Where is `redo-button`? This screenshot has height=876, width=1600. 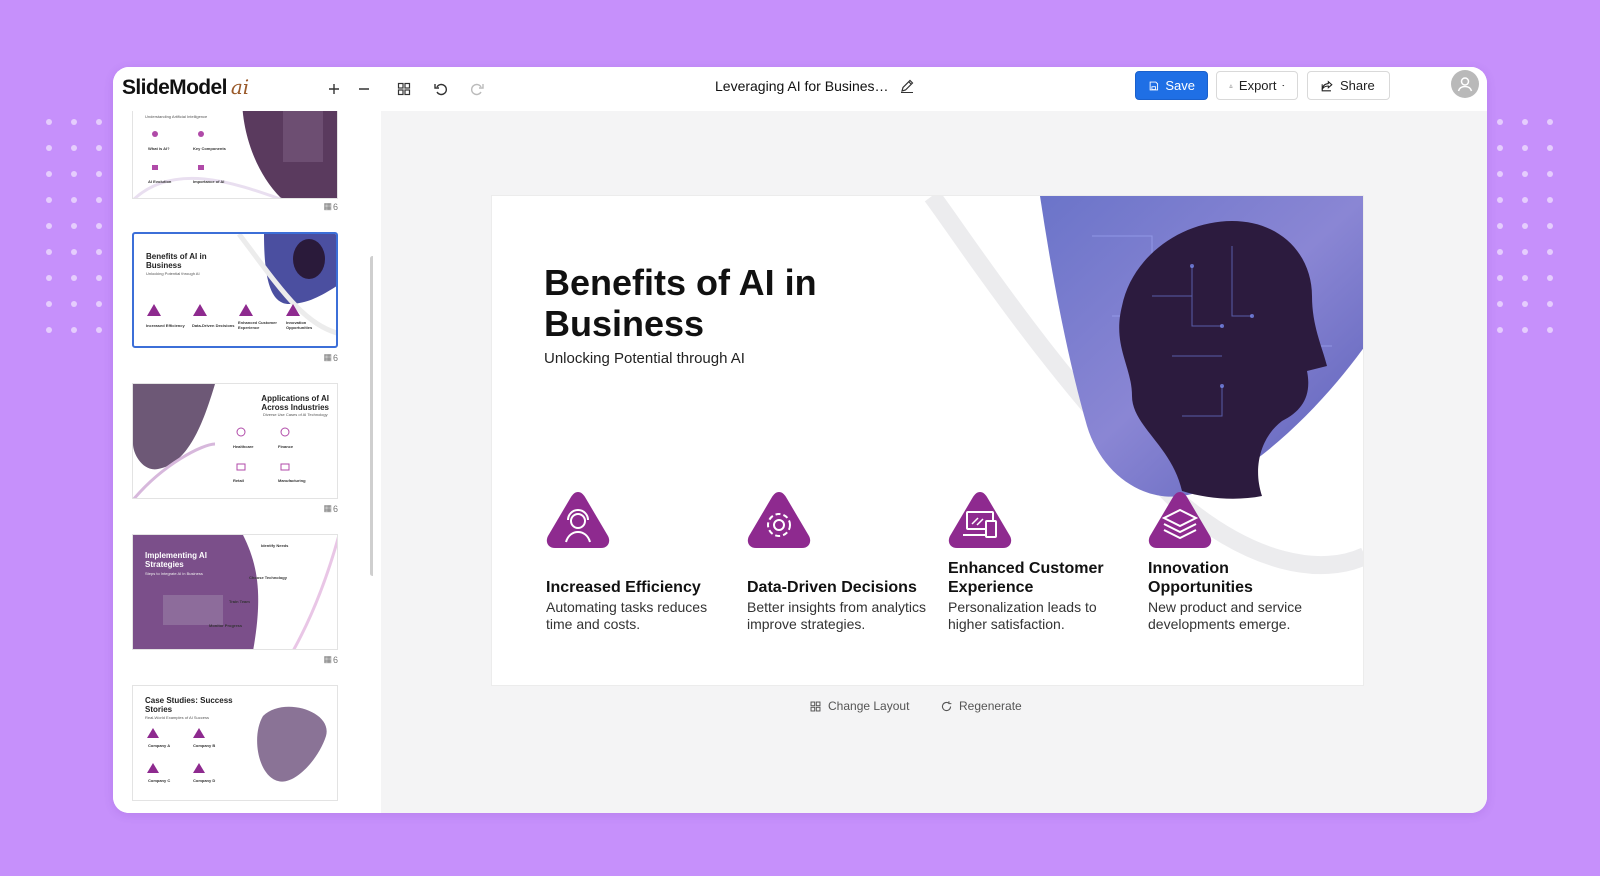
redo-button is located at coordinates (477, 89).